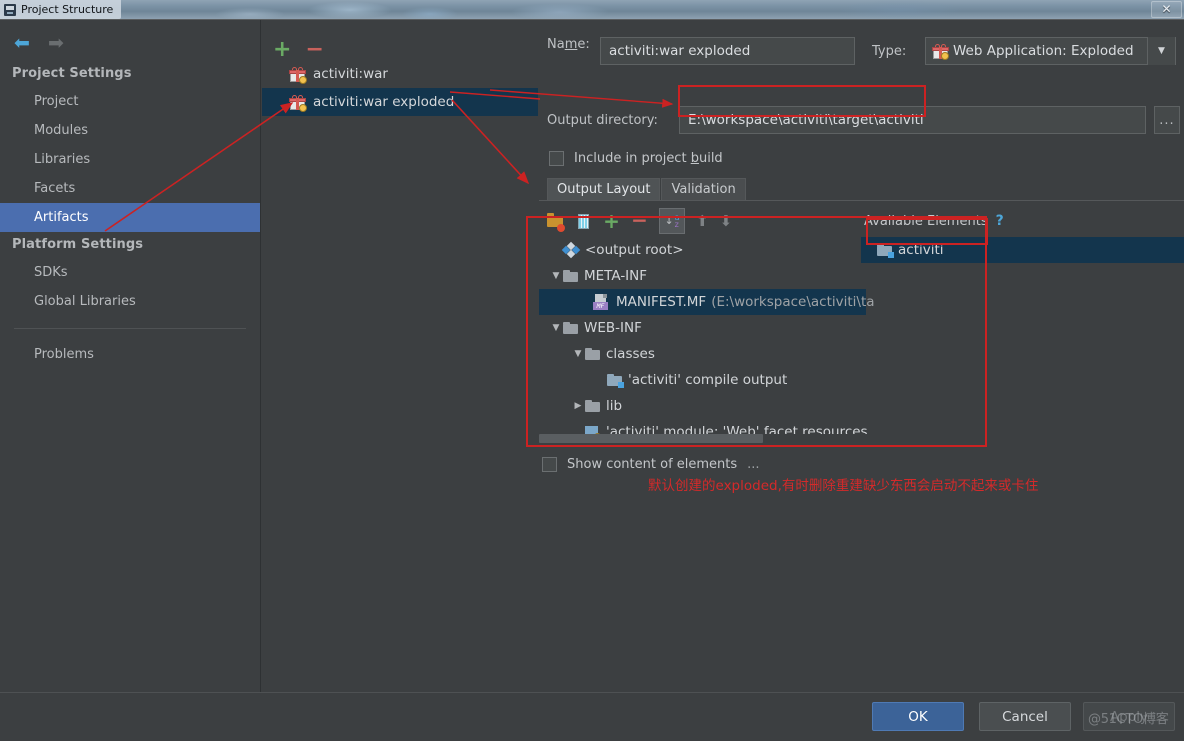 The image size is (1184, 741). I want to click on output-layout-toolbar: + − ↓ a z ⬆ ⬇, so click(639, 221).